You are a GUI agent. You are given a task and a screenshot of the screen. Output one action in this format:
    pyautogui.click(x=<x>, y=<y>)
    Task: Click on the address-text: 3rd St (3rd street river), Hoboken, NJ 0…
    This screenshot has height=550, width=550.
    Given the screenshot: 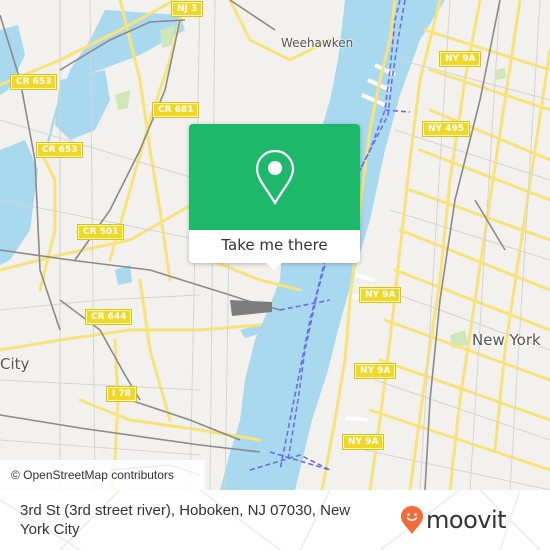 What is the action you would take?
    pyautogui.click(x=185, y=520)
    